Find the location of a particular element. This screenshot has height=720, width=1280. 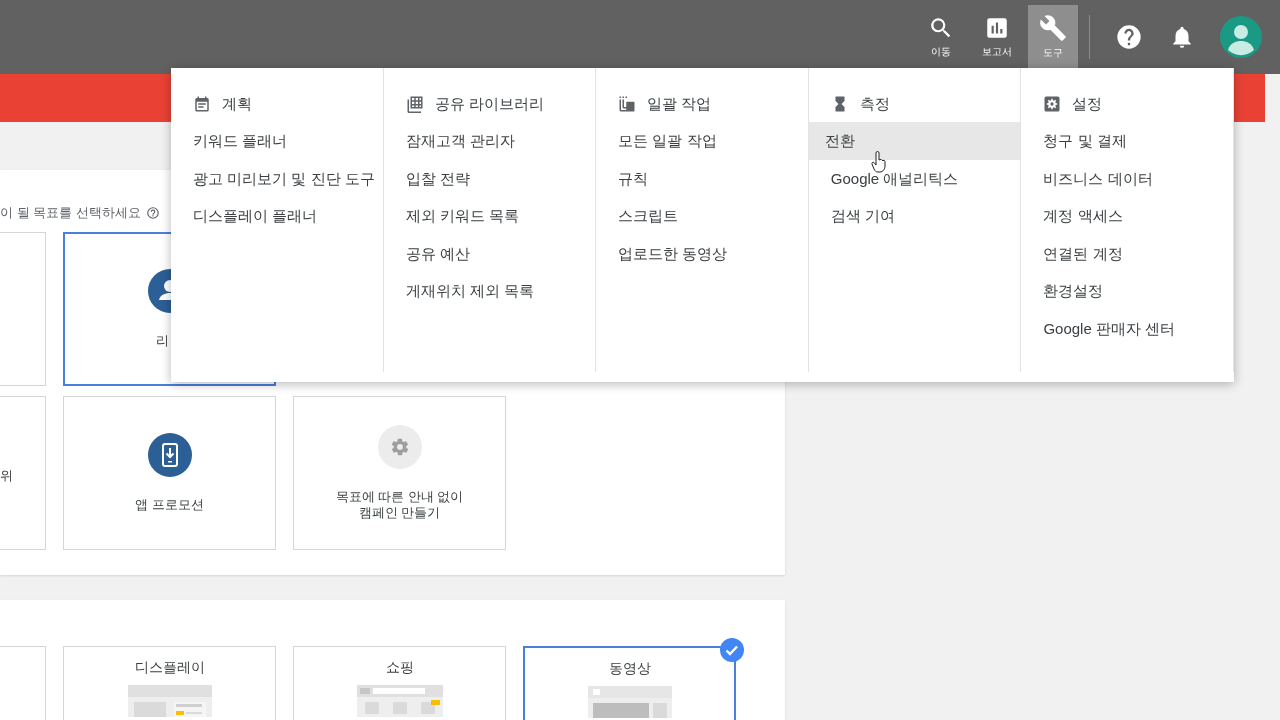

tile-label: 위 is located at coordinates (6, 476).